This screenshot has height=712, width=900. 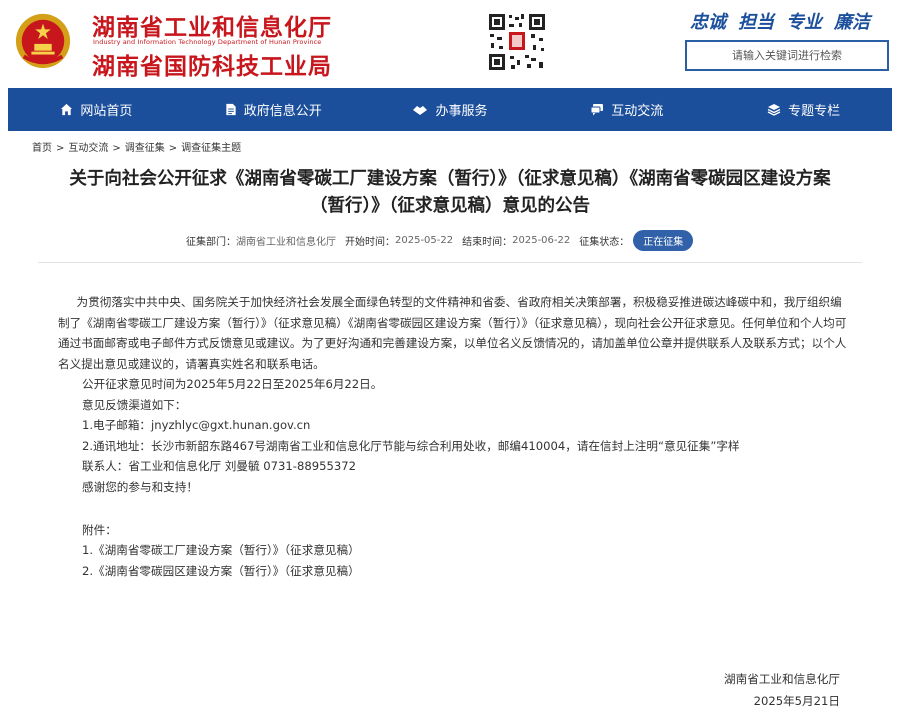 I want to click on contact-line: 联系人：省工业和信息化厅 刘曼毓 0731-88955372, so click(x=219, y=466).